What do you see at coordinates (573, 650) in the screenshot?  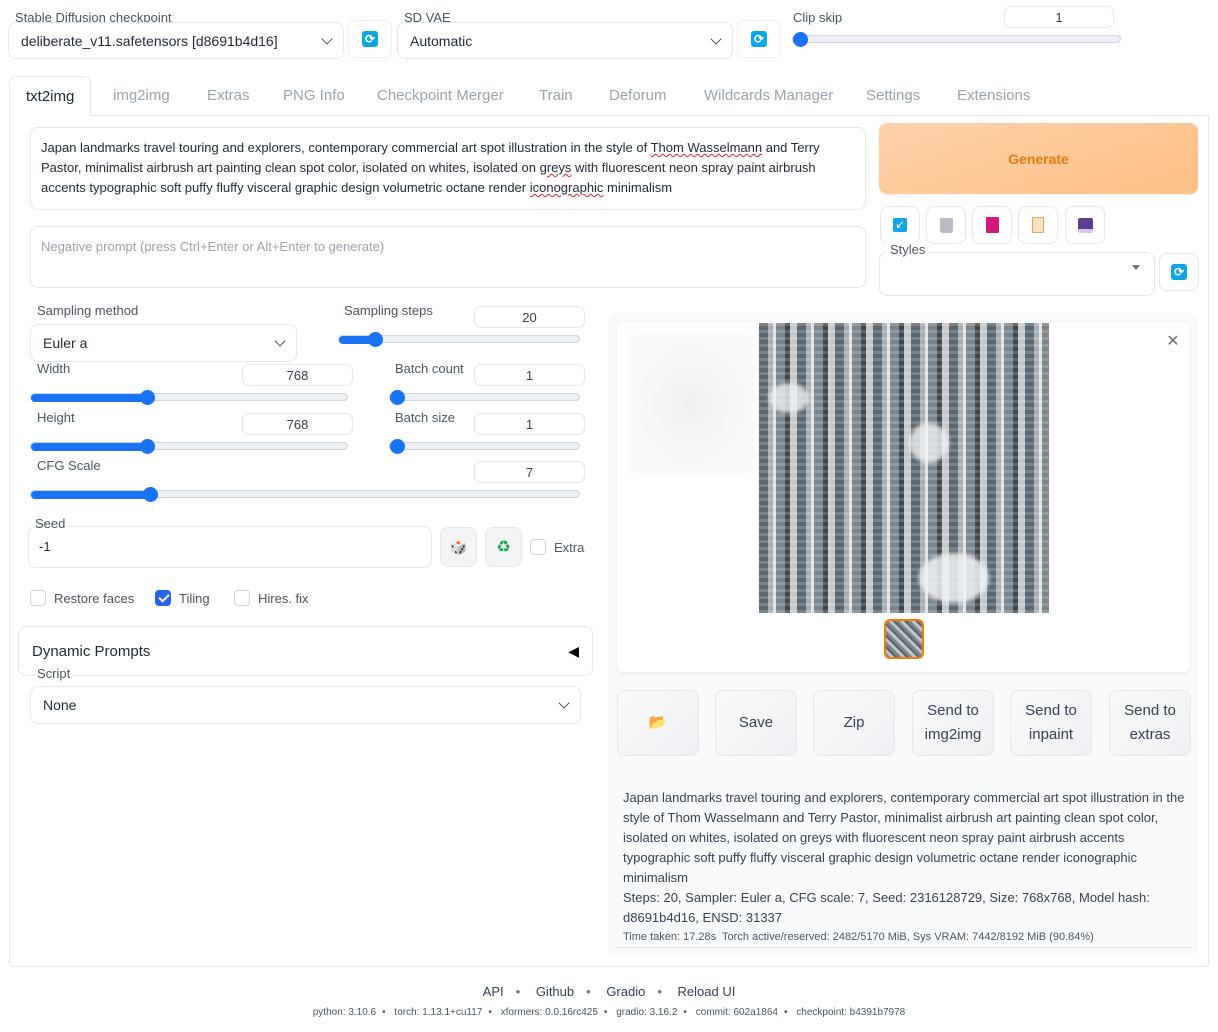 I see `collapse-arrow-icon: ◀` at bounding box center [573, 650].